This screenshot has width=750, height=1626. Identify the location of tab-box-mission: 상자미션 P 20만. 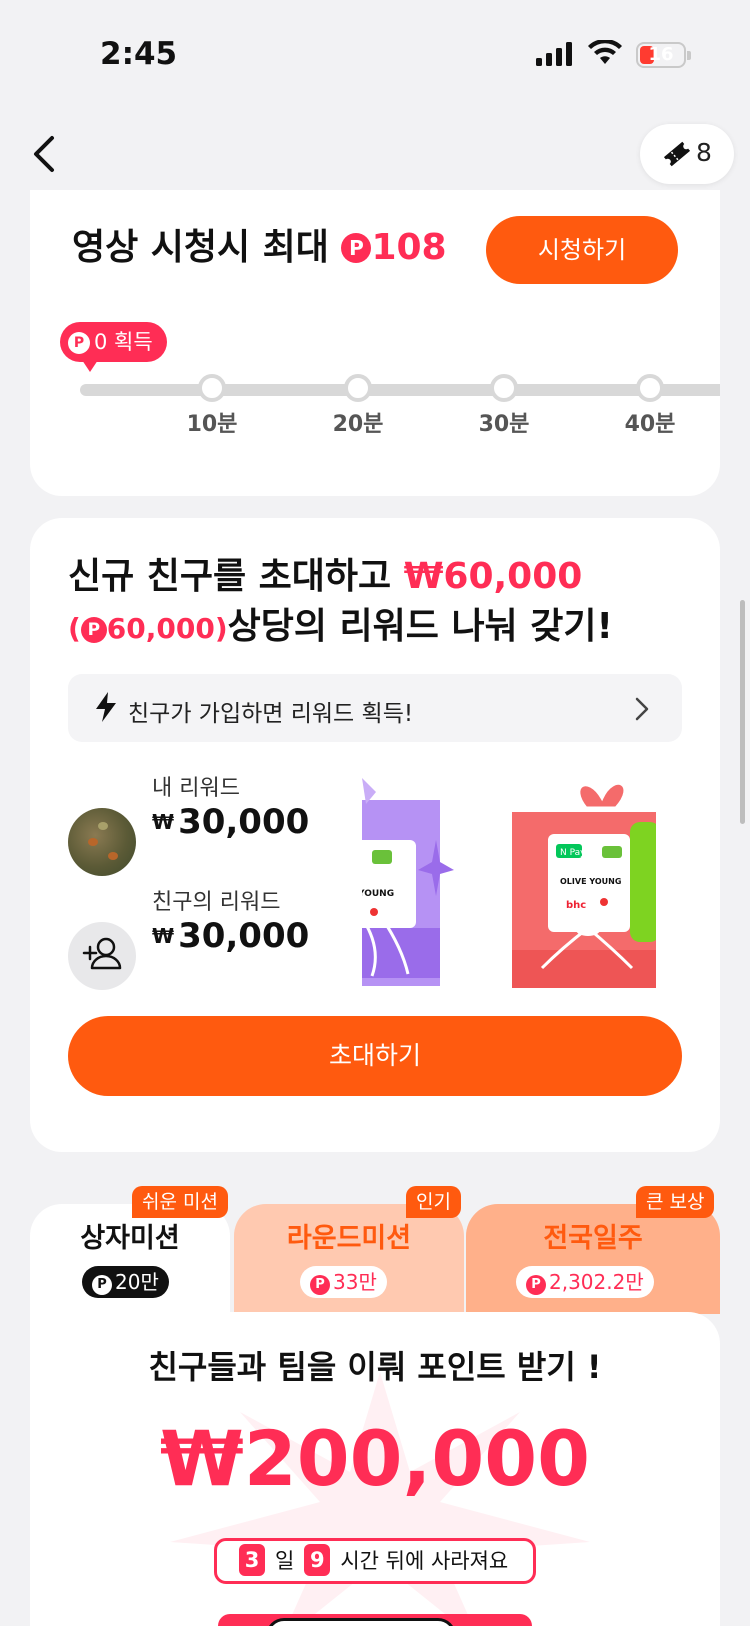
(130, 1259).